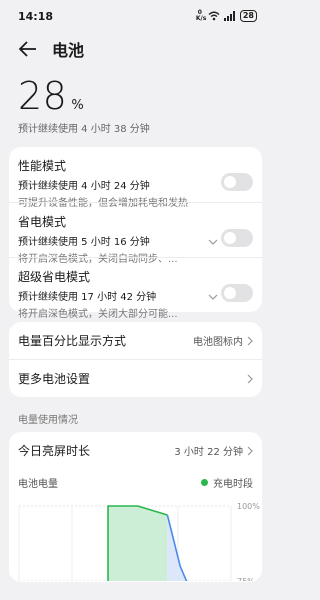 The image size is (320, 600). I want to click on page-header: 电池, so click(135, 49).